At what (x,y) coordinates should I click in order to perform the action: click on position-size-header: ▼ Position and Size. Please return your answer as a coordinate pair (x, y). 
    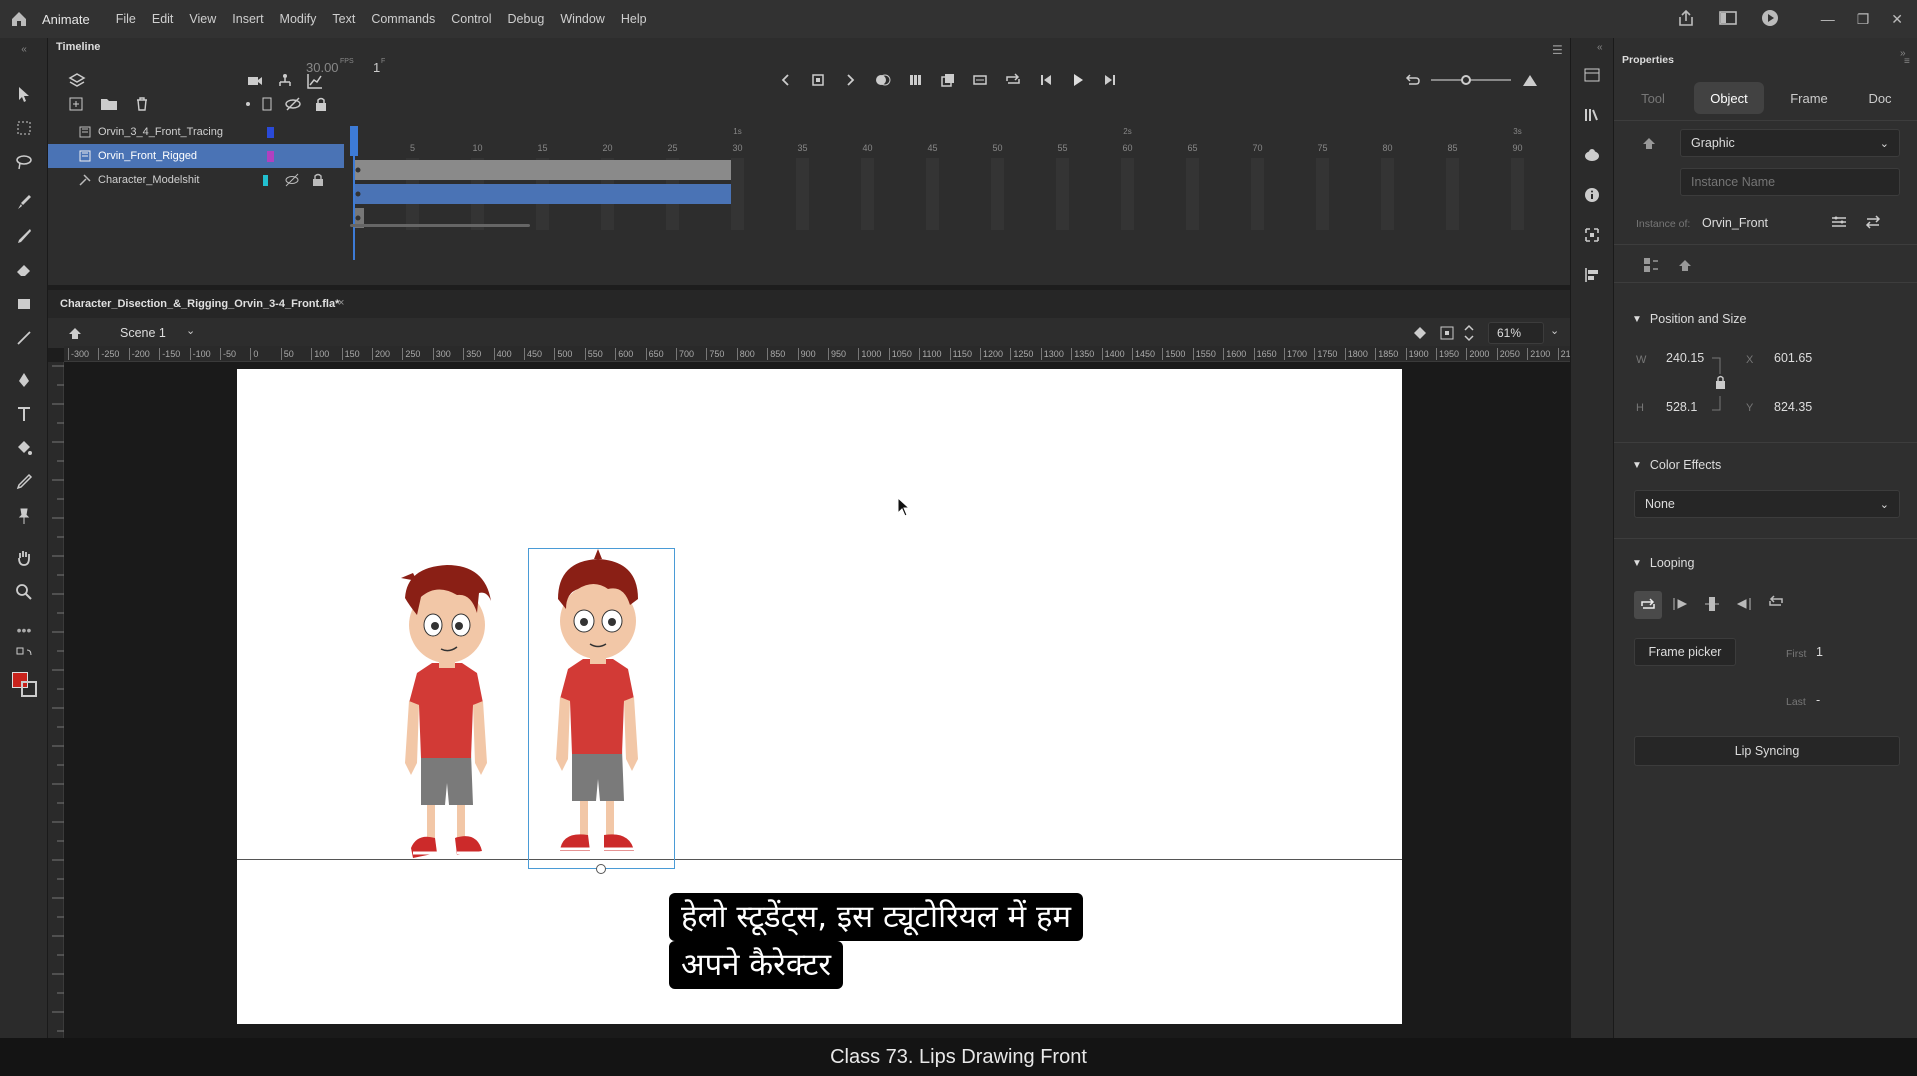
    Looking at the image, I should click on (1689, 319).